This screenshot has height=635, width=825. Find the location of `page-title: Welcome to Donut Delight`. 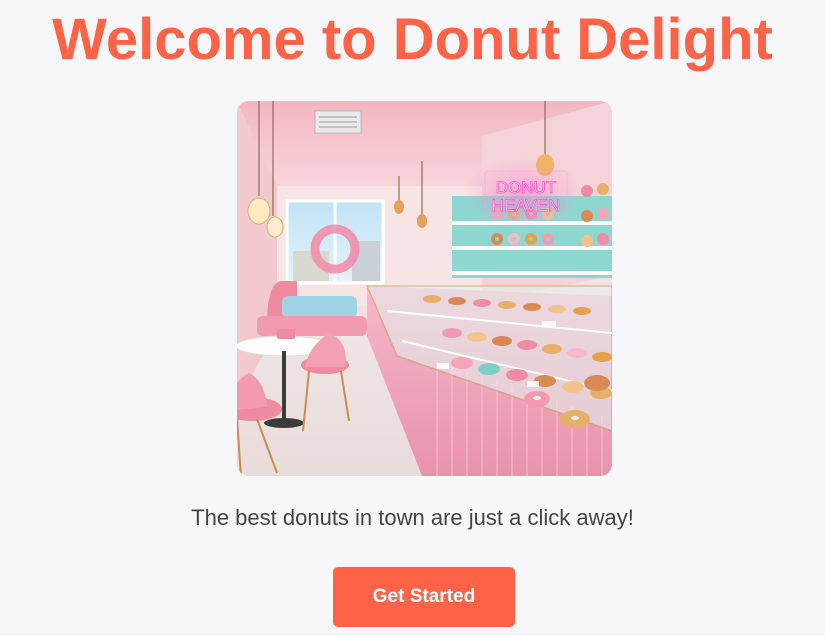

page-title: Welcome to Donut Delight is located at coordinates (412, 39).